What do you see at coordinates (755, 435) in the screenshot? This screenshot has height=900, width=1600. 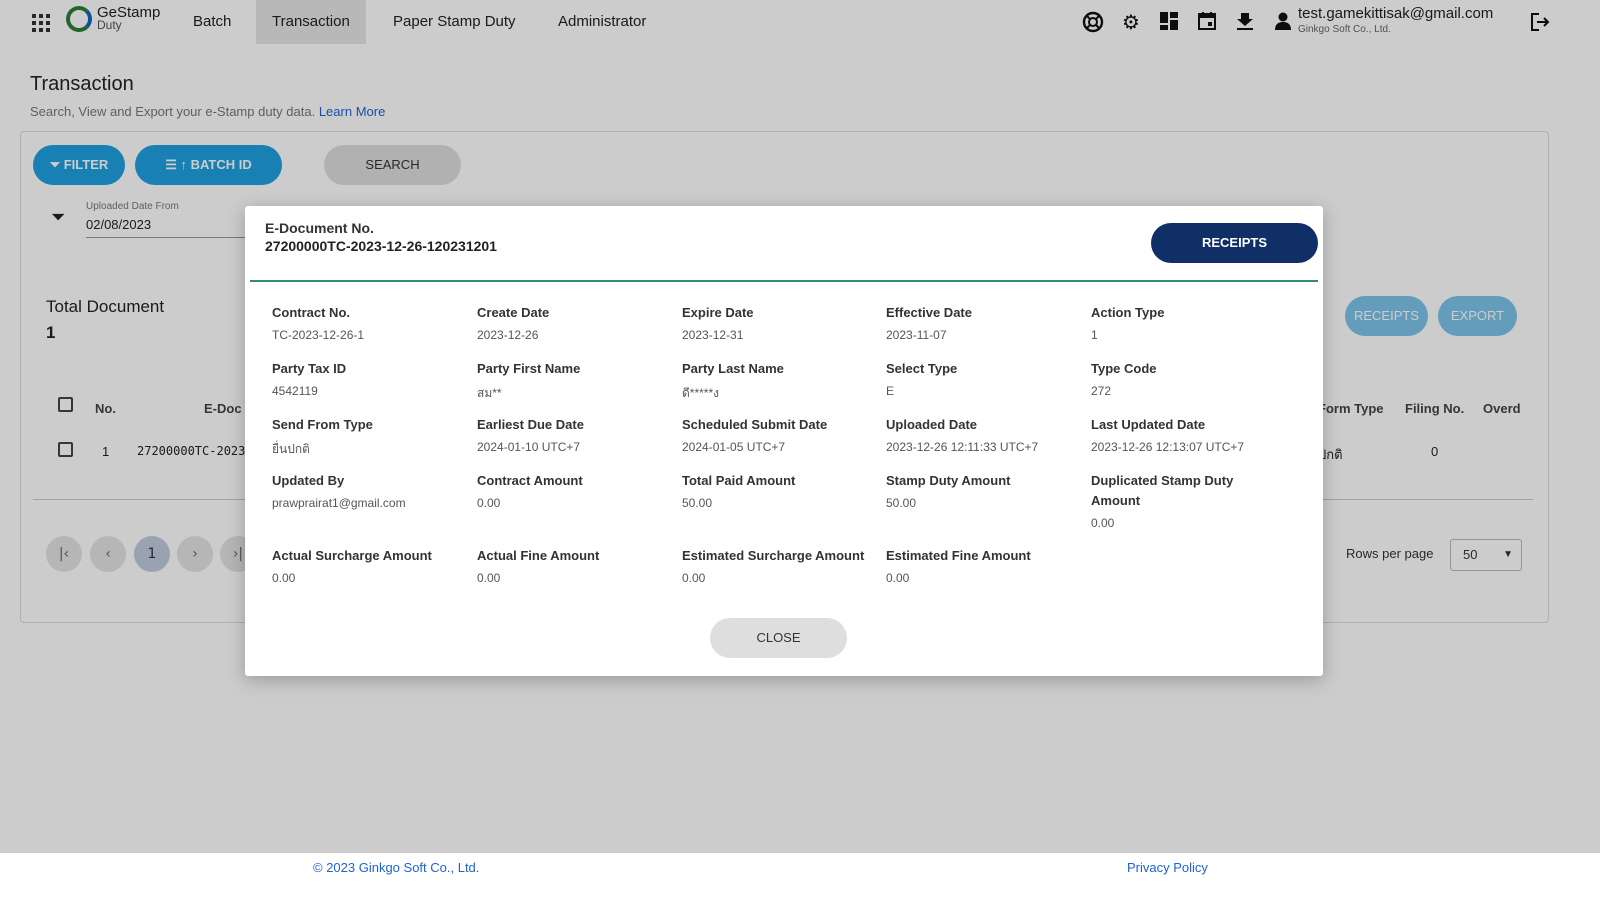 I see `detail-scheduled-submit-date: Scheduled Submit Date 2024-01-05 UTC+7` at bounding box center [755, 435].